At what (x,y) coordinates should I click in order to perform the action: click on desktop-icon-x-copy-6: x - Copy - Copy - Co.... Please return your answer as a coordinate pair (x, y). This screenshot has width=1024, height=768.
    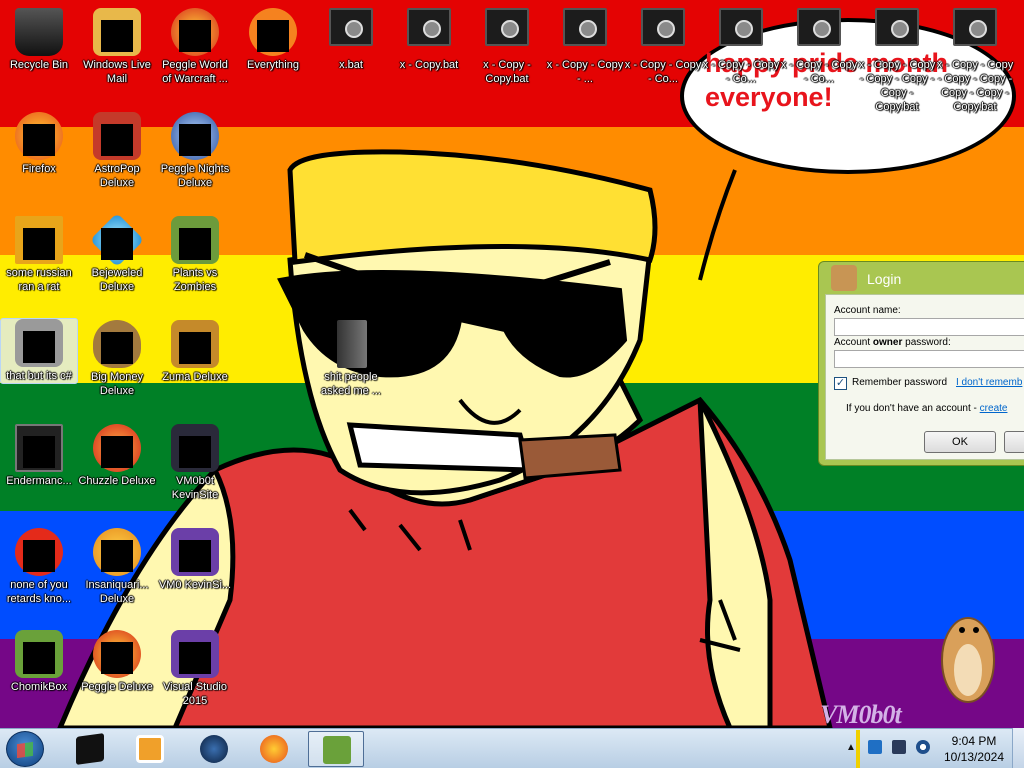
    Looking at the image, I should click on (819, 47).